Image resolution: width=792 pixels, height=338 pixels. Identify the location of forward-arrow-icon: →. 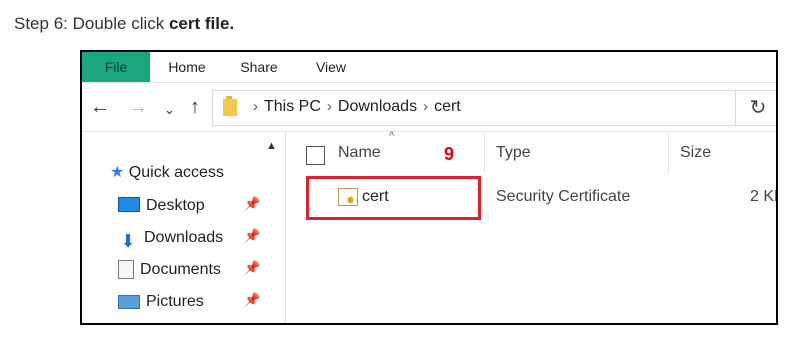
(138, 107).